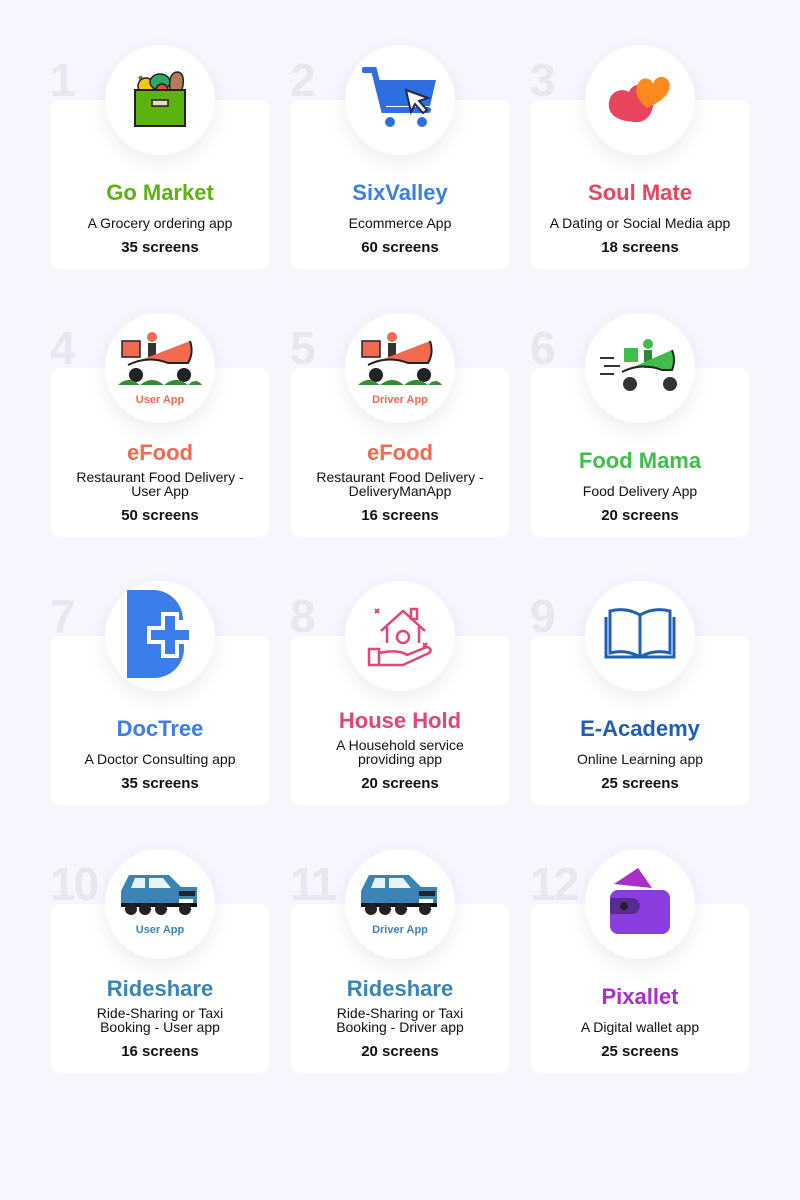 The height and width of the screenshot is (1200, 800). Describe the element at coordinates (313, 884) in the screenshot. I see `card-number: 11` at that location.